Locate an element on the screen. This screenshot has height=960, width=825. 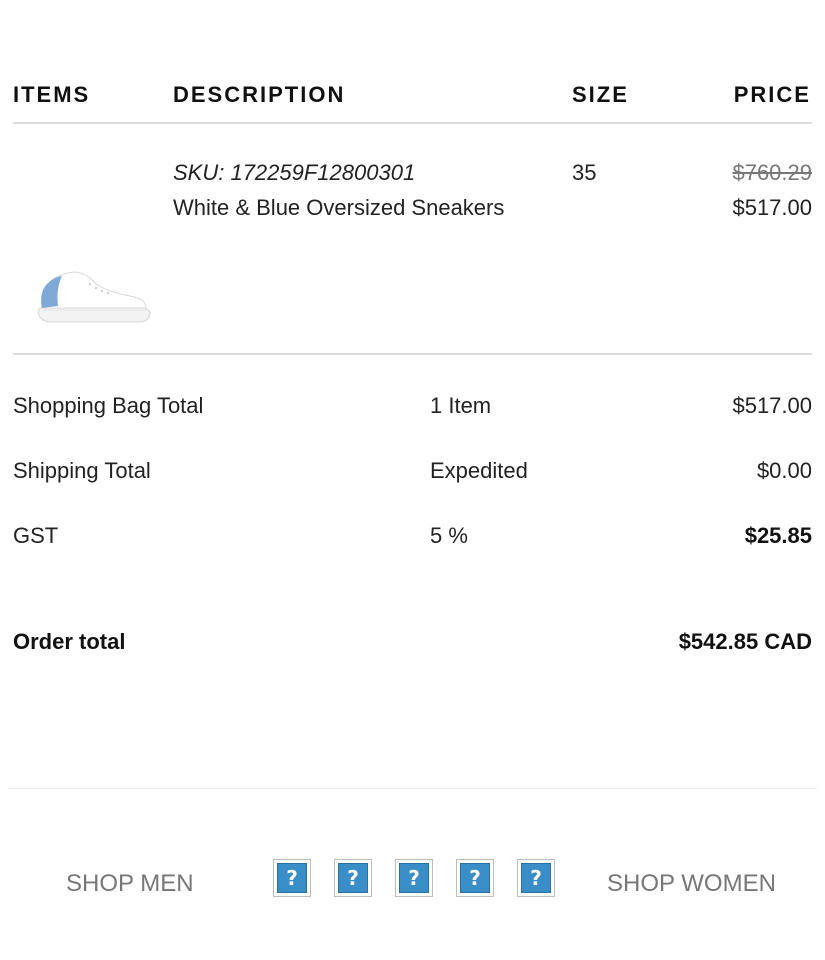
shop-women-link: SHOP WOMEN is located at coordinates (691, 884).